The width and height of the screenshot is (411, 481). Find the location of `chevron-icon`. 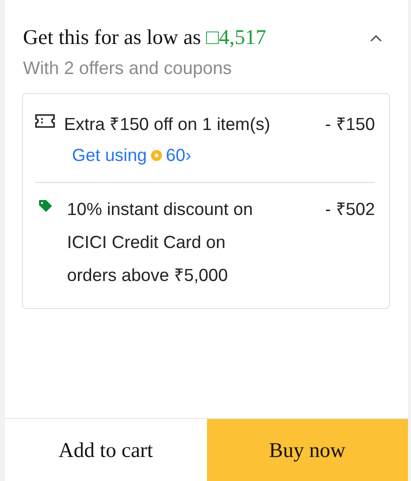

chevron-icon is located at coordinates (376, 38).